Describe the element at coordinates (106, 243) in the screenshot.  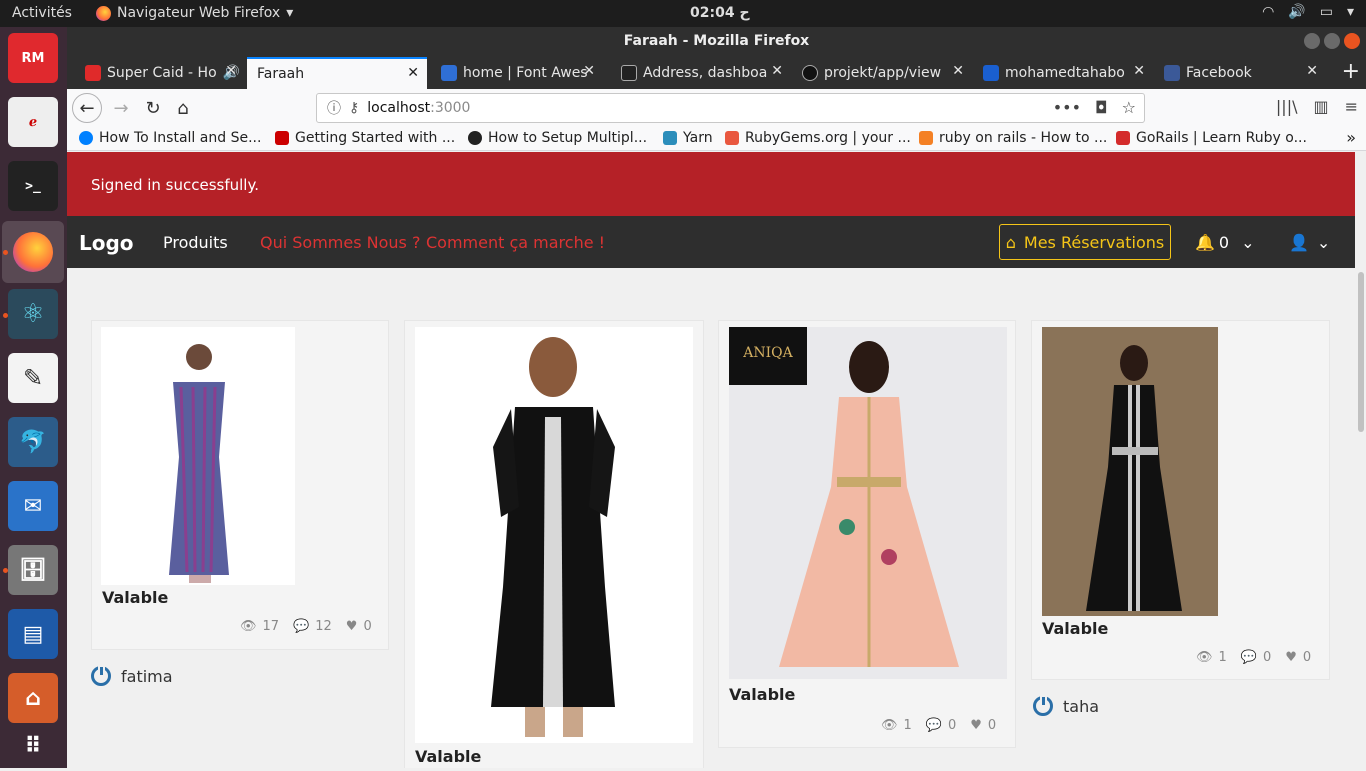
I see `site-logo: Logo` at that location.